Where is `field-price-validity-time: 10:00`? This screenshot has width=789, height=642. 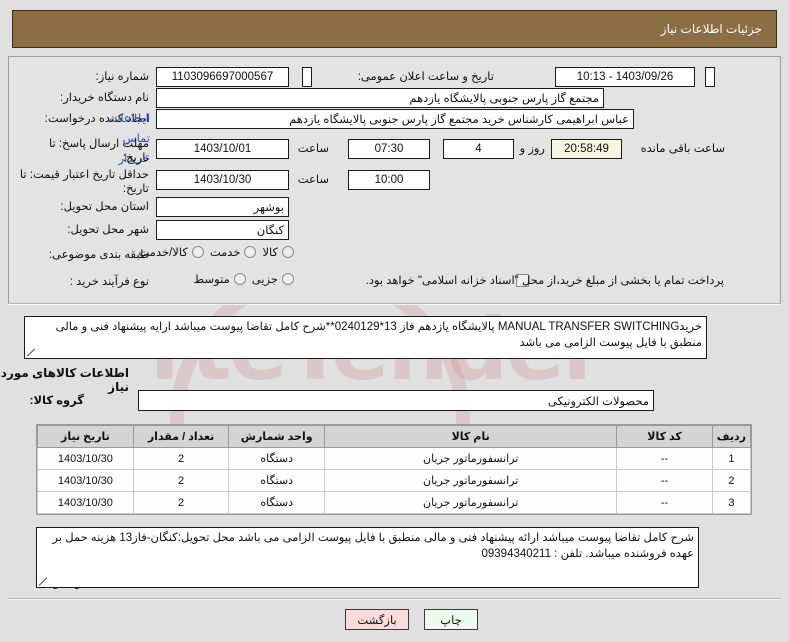
field-price-validity-time: 10:00 is located at coordinates (389, 180).